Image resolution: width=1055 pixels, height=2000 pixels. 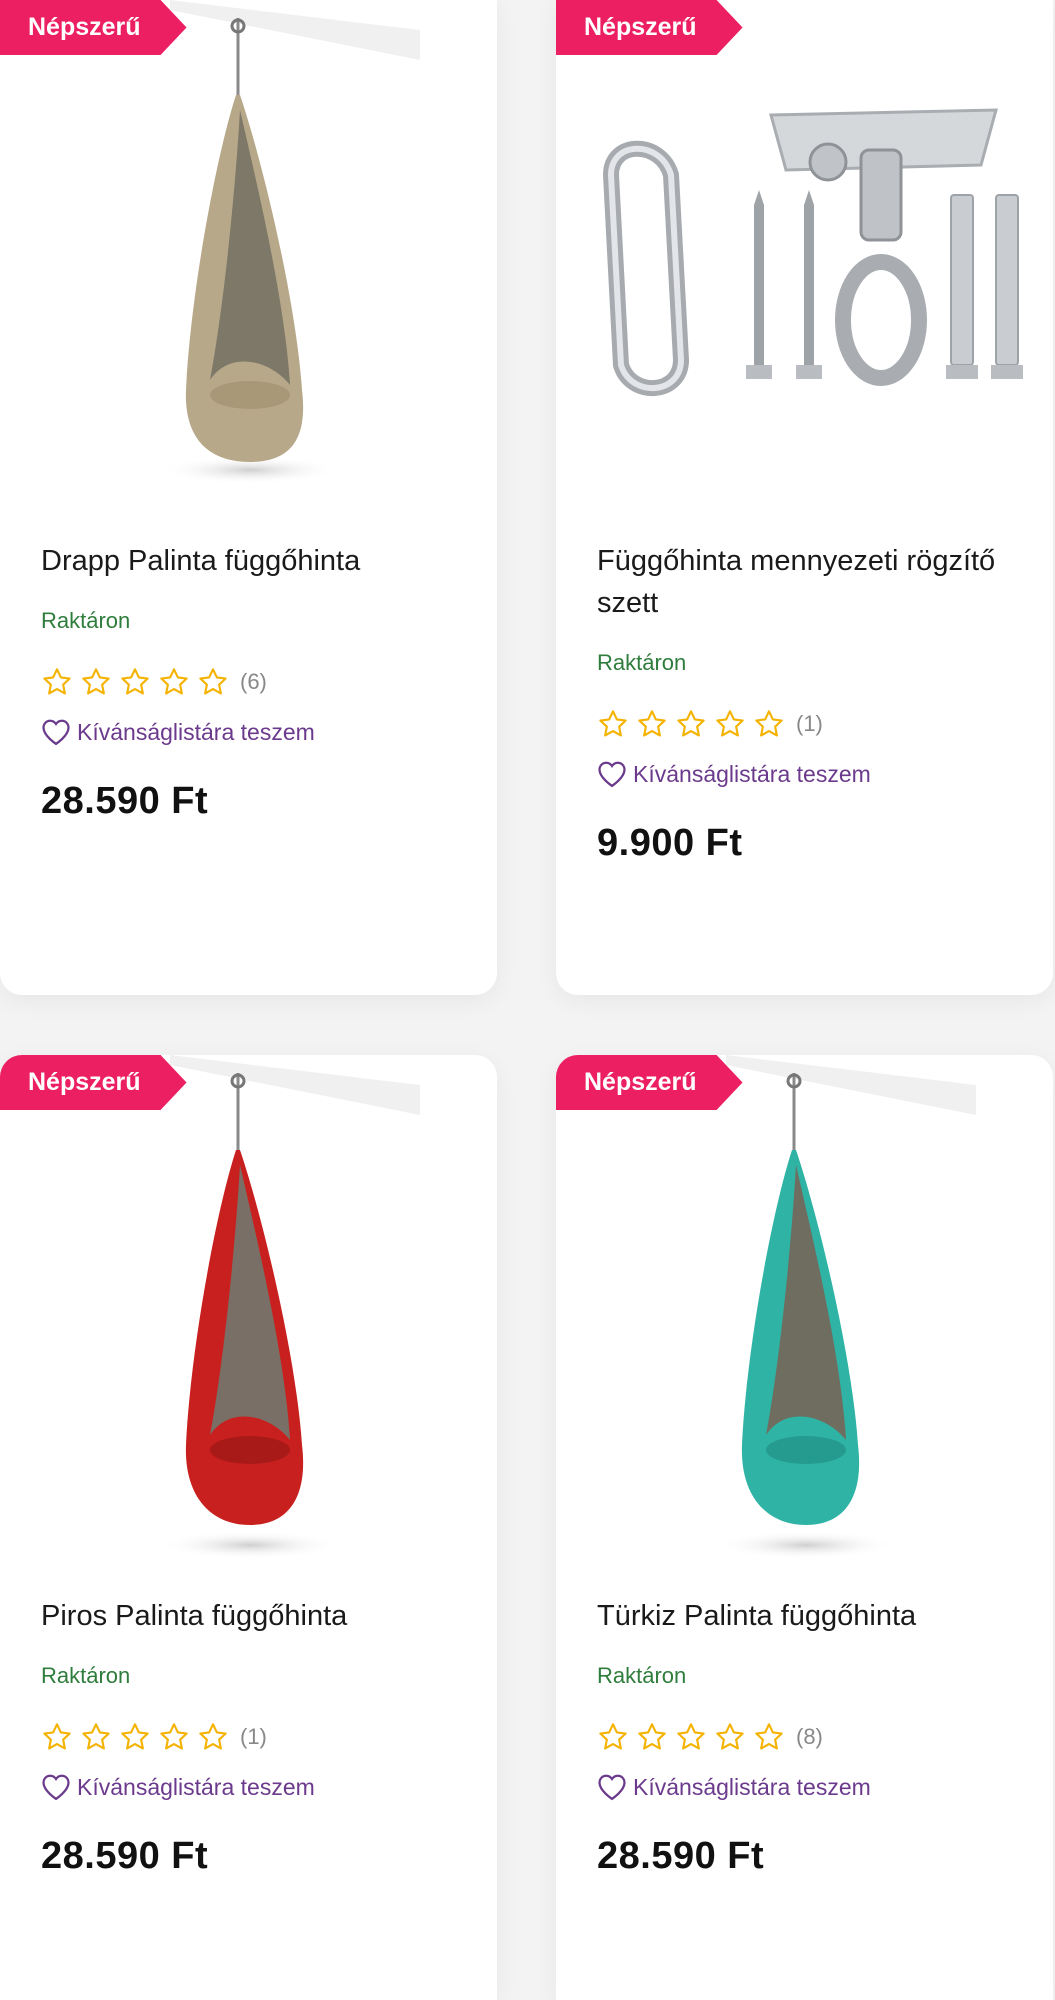 I want to click on rating: (8), so click(x=810, y=1737).